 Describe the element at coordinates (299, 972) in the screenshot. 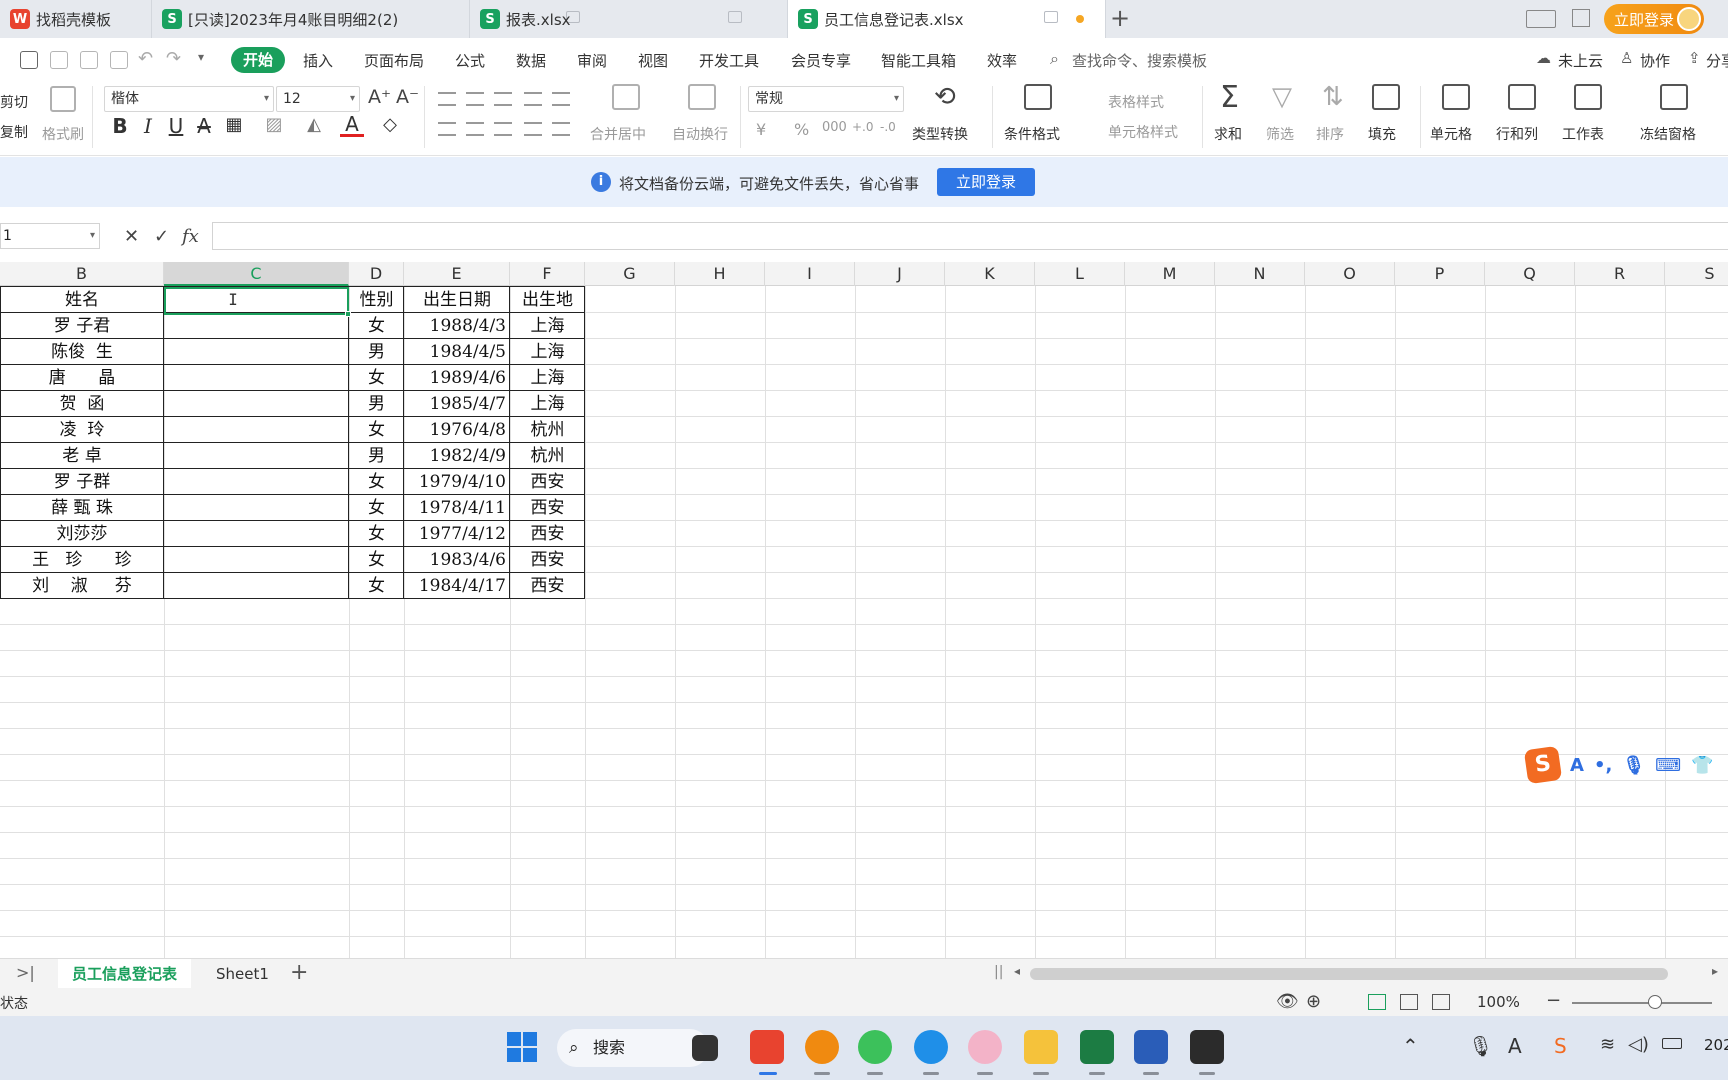

I see `add-sheet-button: +` at that location.